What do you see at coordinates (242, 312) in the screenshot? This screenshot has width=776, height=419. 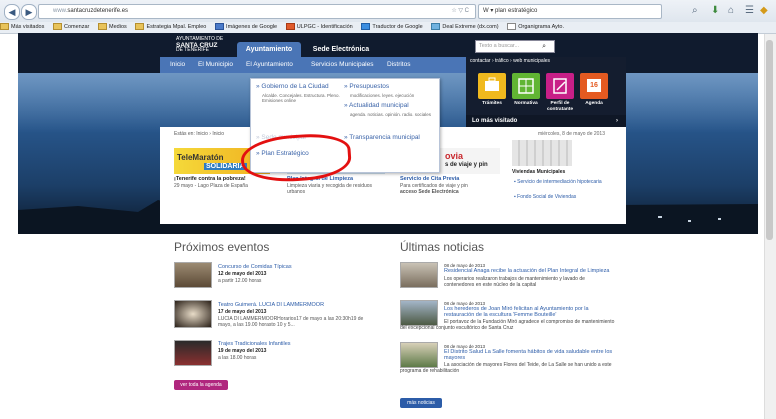 I see `event-date: 17 de mayo del 2013` at bounding box center [242, 312].